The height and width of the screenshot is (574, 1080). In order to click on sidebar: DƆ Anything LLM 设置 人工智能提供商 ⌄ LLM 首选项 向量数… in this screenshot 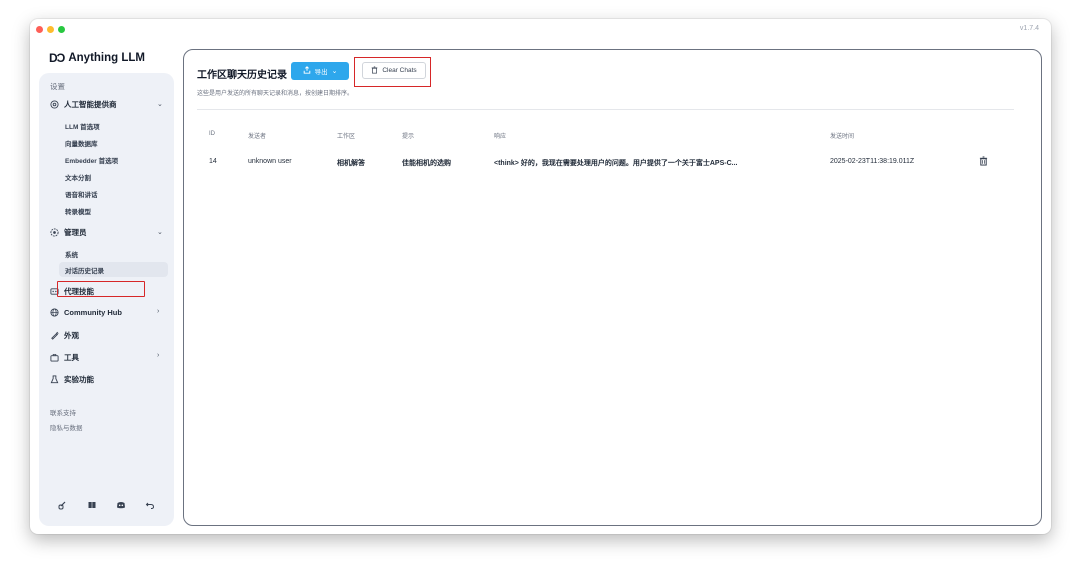, I will do `click(106, 286)`.